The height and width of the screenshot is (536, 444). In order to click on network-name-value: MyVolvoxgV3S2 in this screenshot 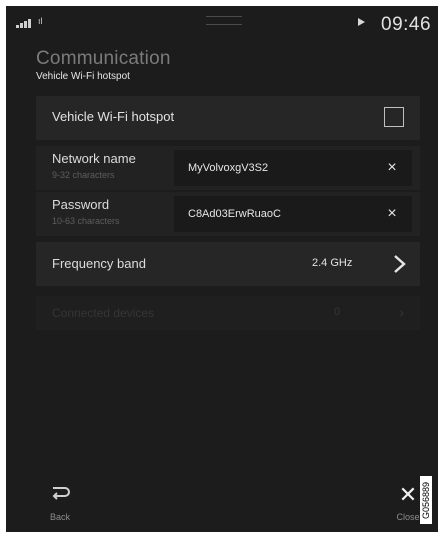, I will do `click(228, 168)`.